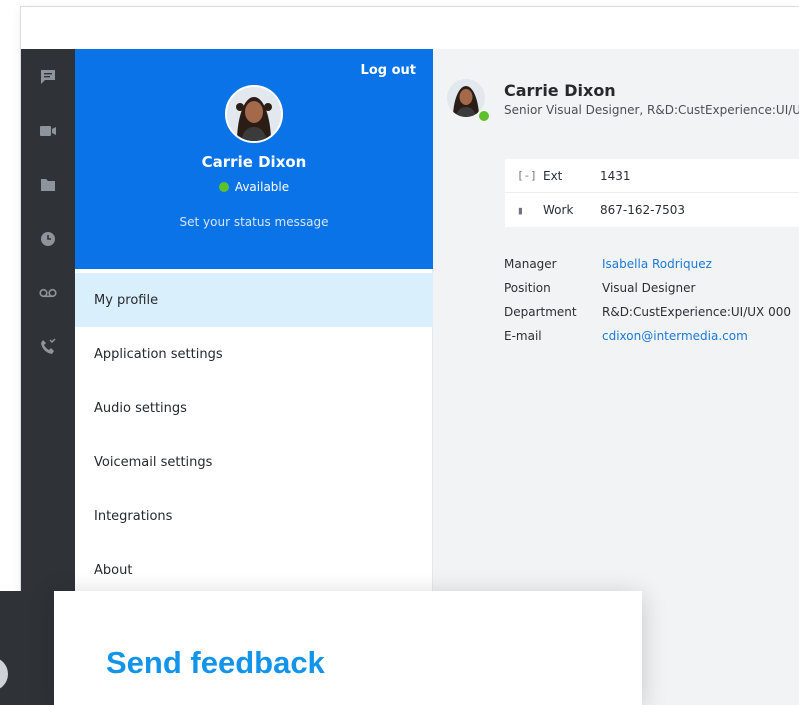  I want to click on profile-name: Carrie Dixon, so click(254, 162).